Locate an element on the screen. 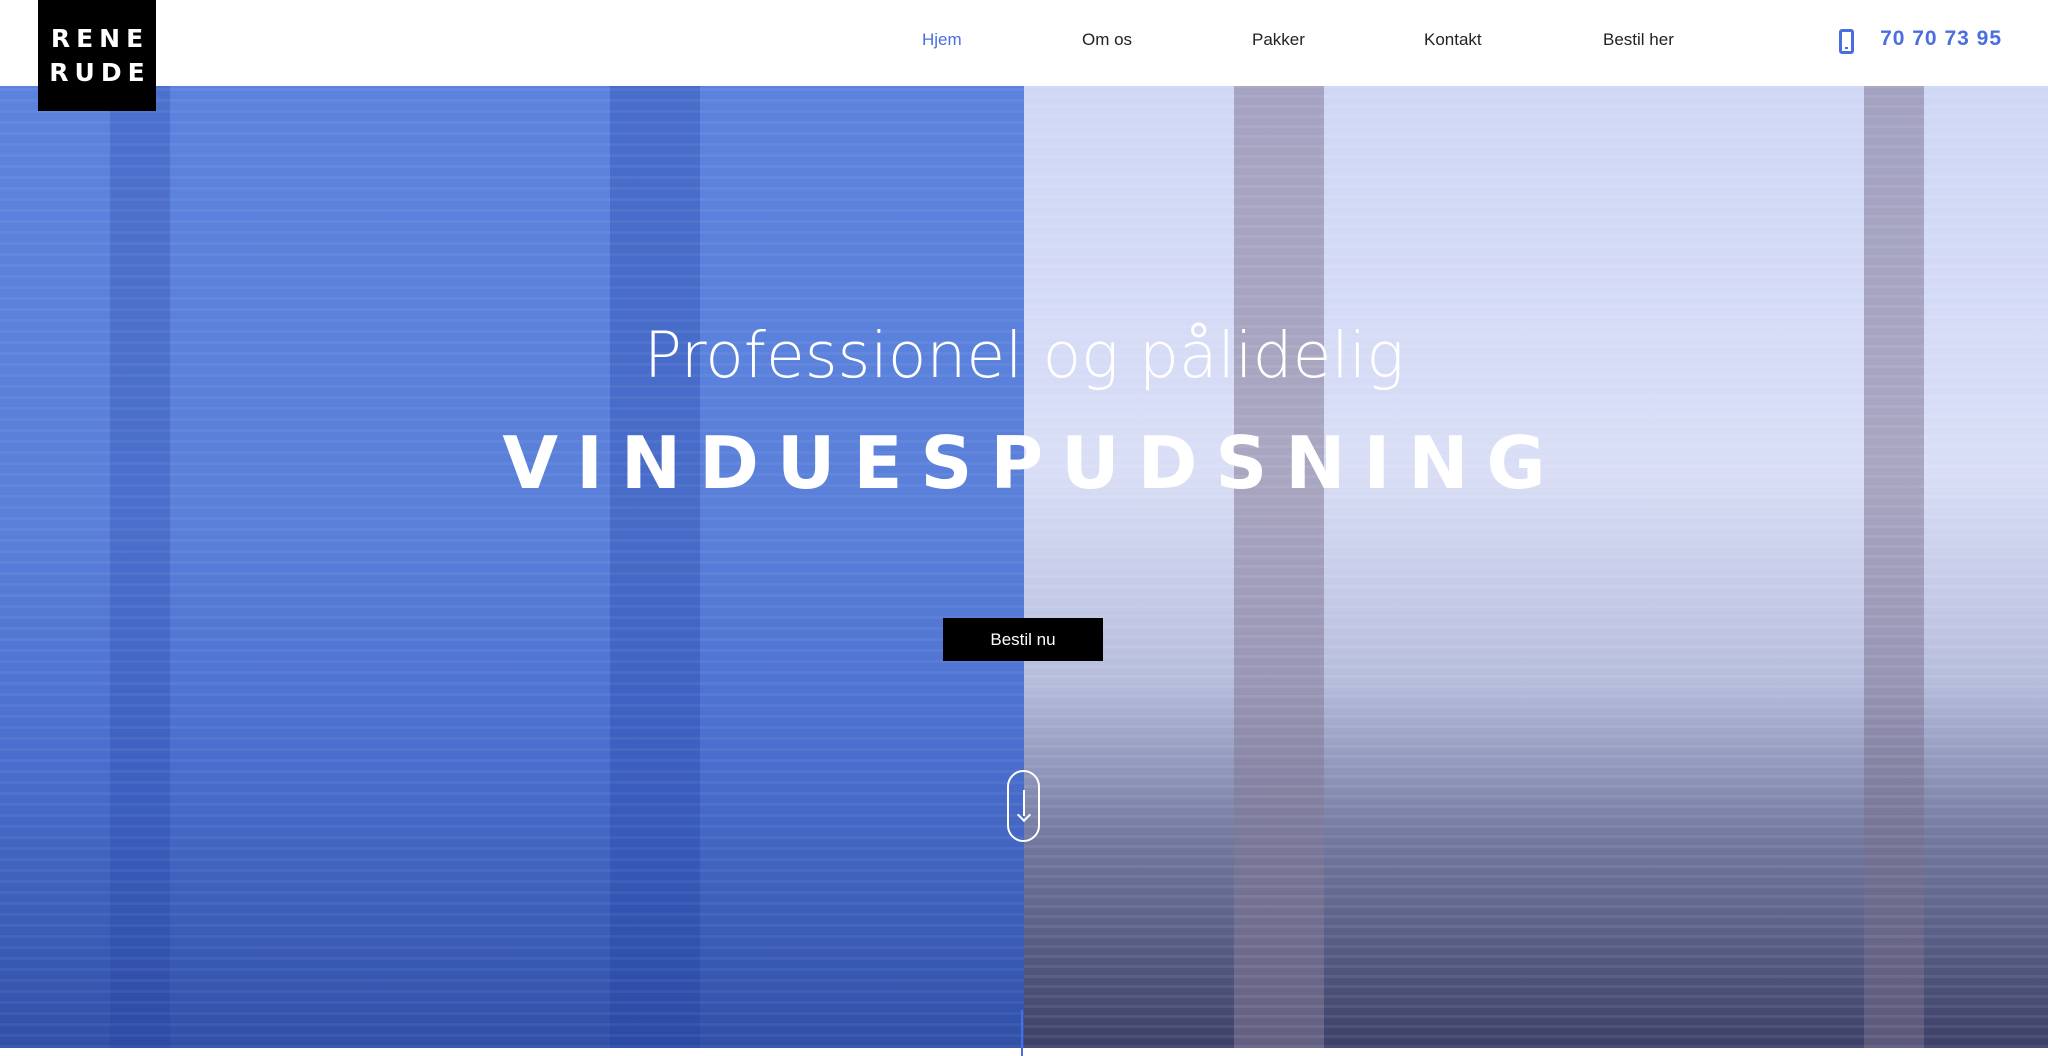  nav-item-om-os: Om os is located at coordinates (1107, 40).